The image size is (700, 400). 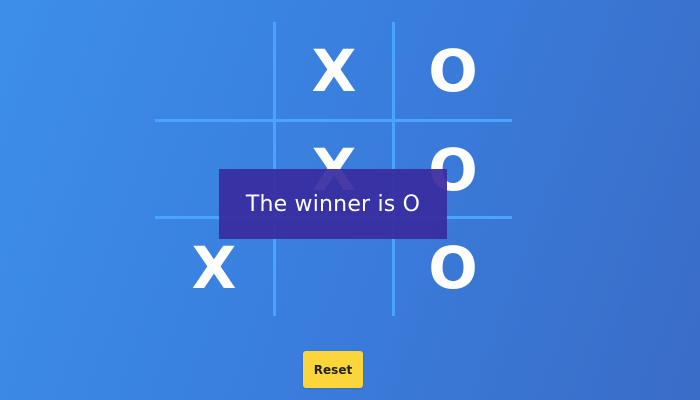 I want to click on board-cell-2: O, so click(x=453, y=70).